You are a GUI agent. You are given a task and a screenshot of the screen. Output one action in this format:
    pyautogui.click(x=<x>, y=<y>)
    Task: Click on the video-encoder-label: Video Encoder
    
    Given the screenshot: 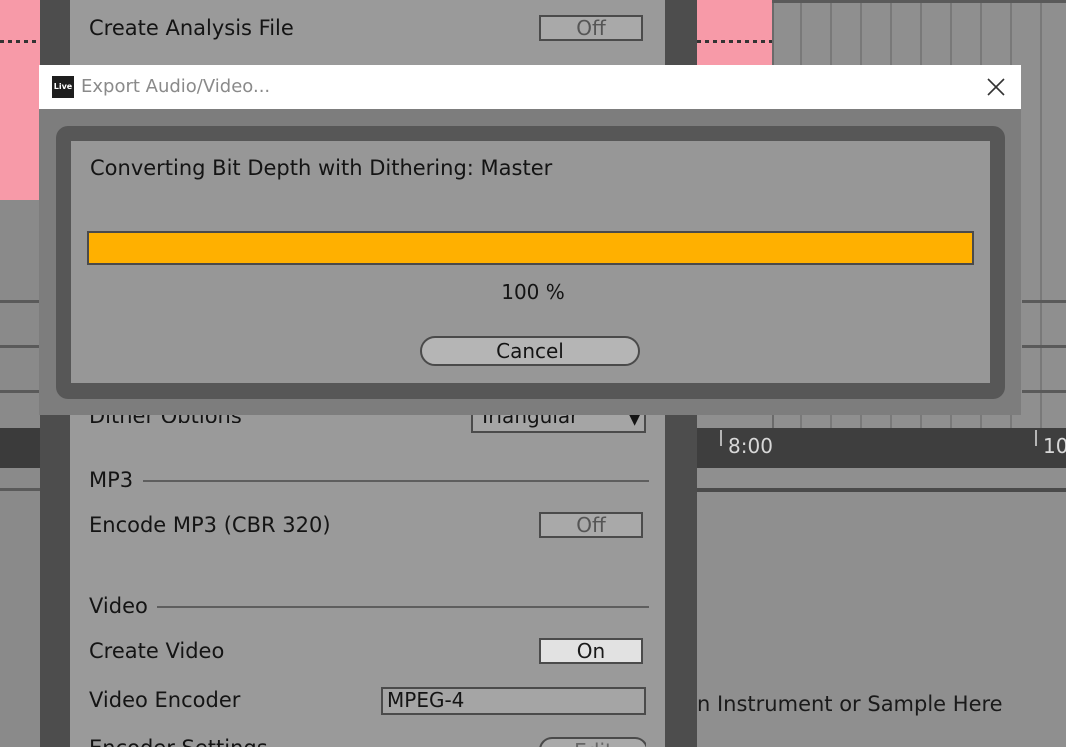 What is the action you would take?
    pyautogui.click(x=165, y=700)
    